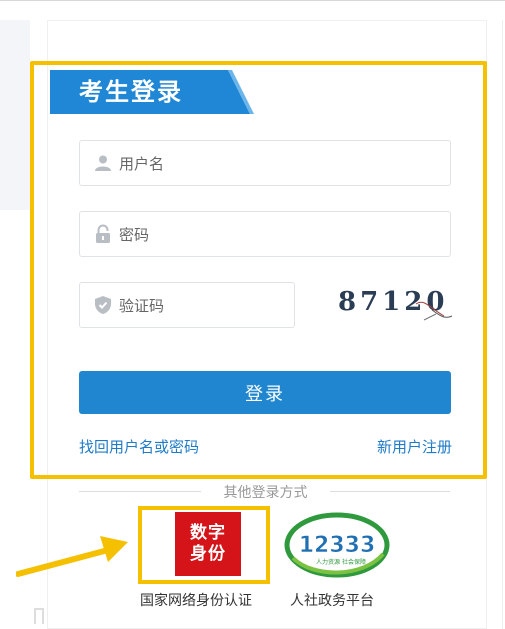 The image size is (505, 629). Describe the element at coordinates (140, 491) in the screenshot. I see `divider-left` at that location.